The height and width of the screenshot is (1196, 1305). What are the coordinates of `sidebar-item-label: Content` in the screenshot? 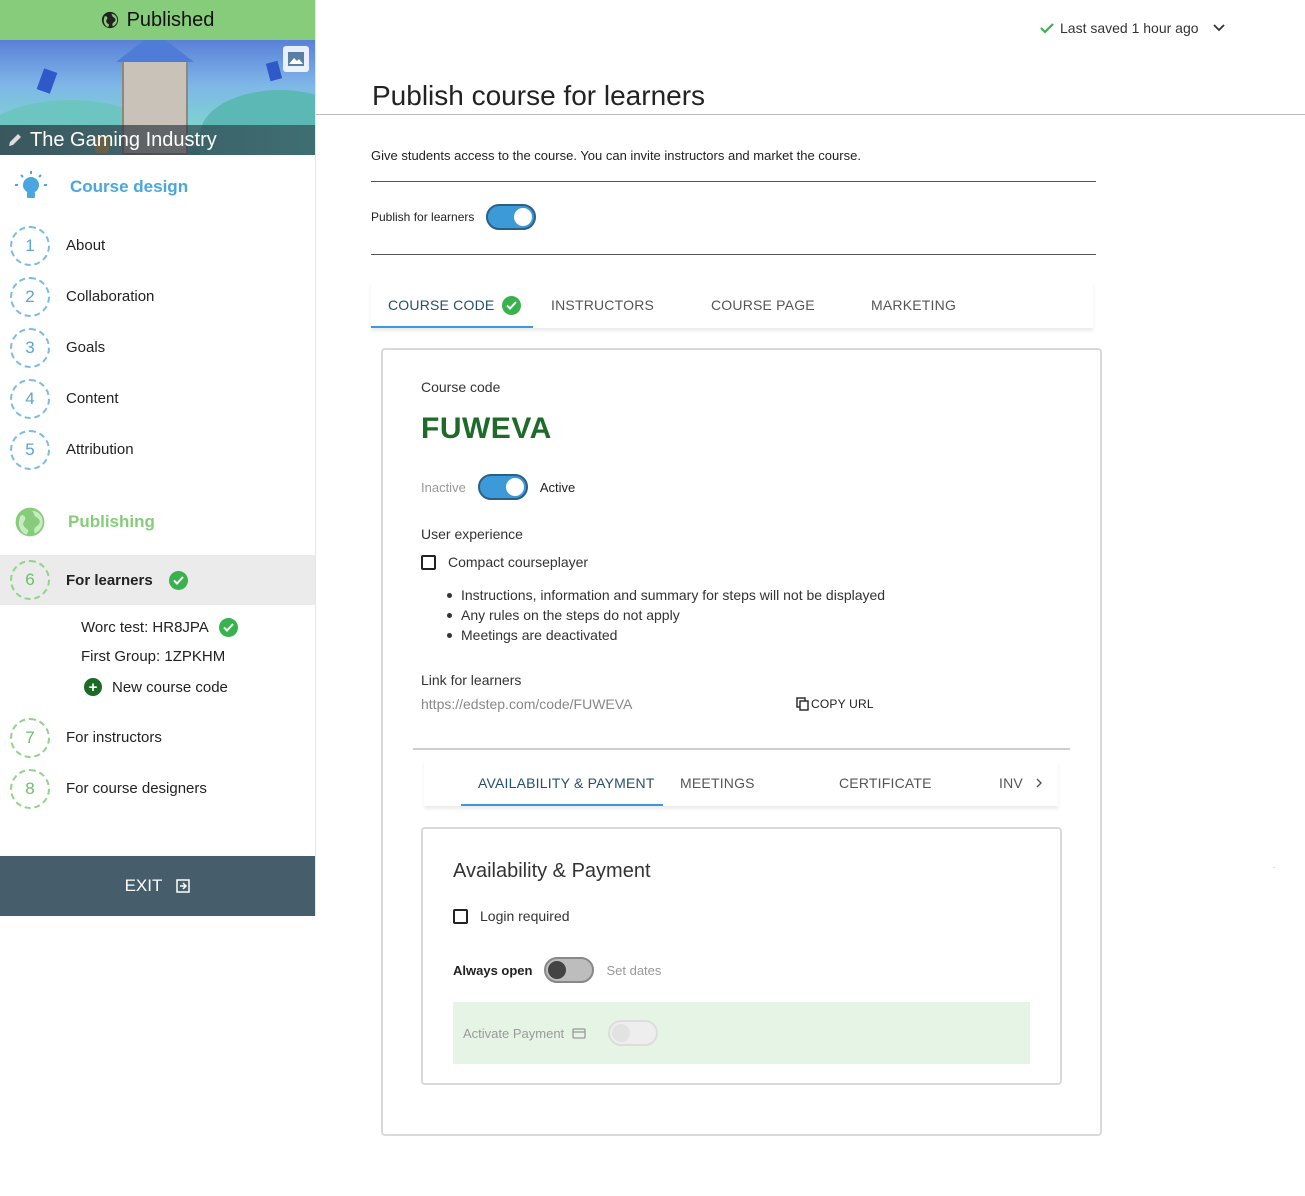 It's located at (92, 398).